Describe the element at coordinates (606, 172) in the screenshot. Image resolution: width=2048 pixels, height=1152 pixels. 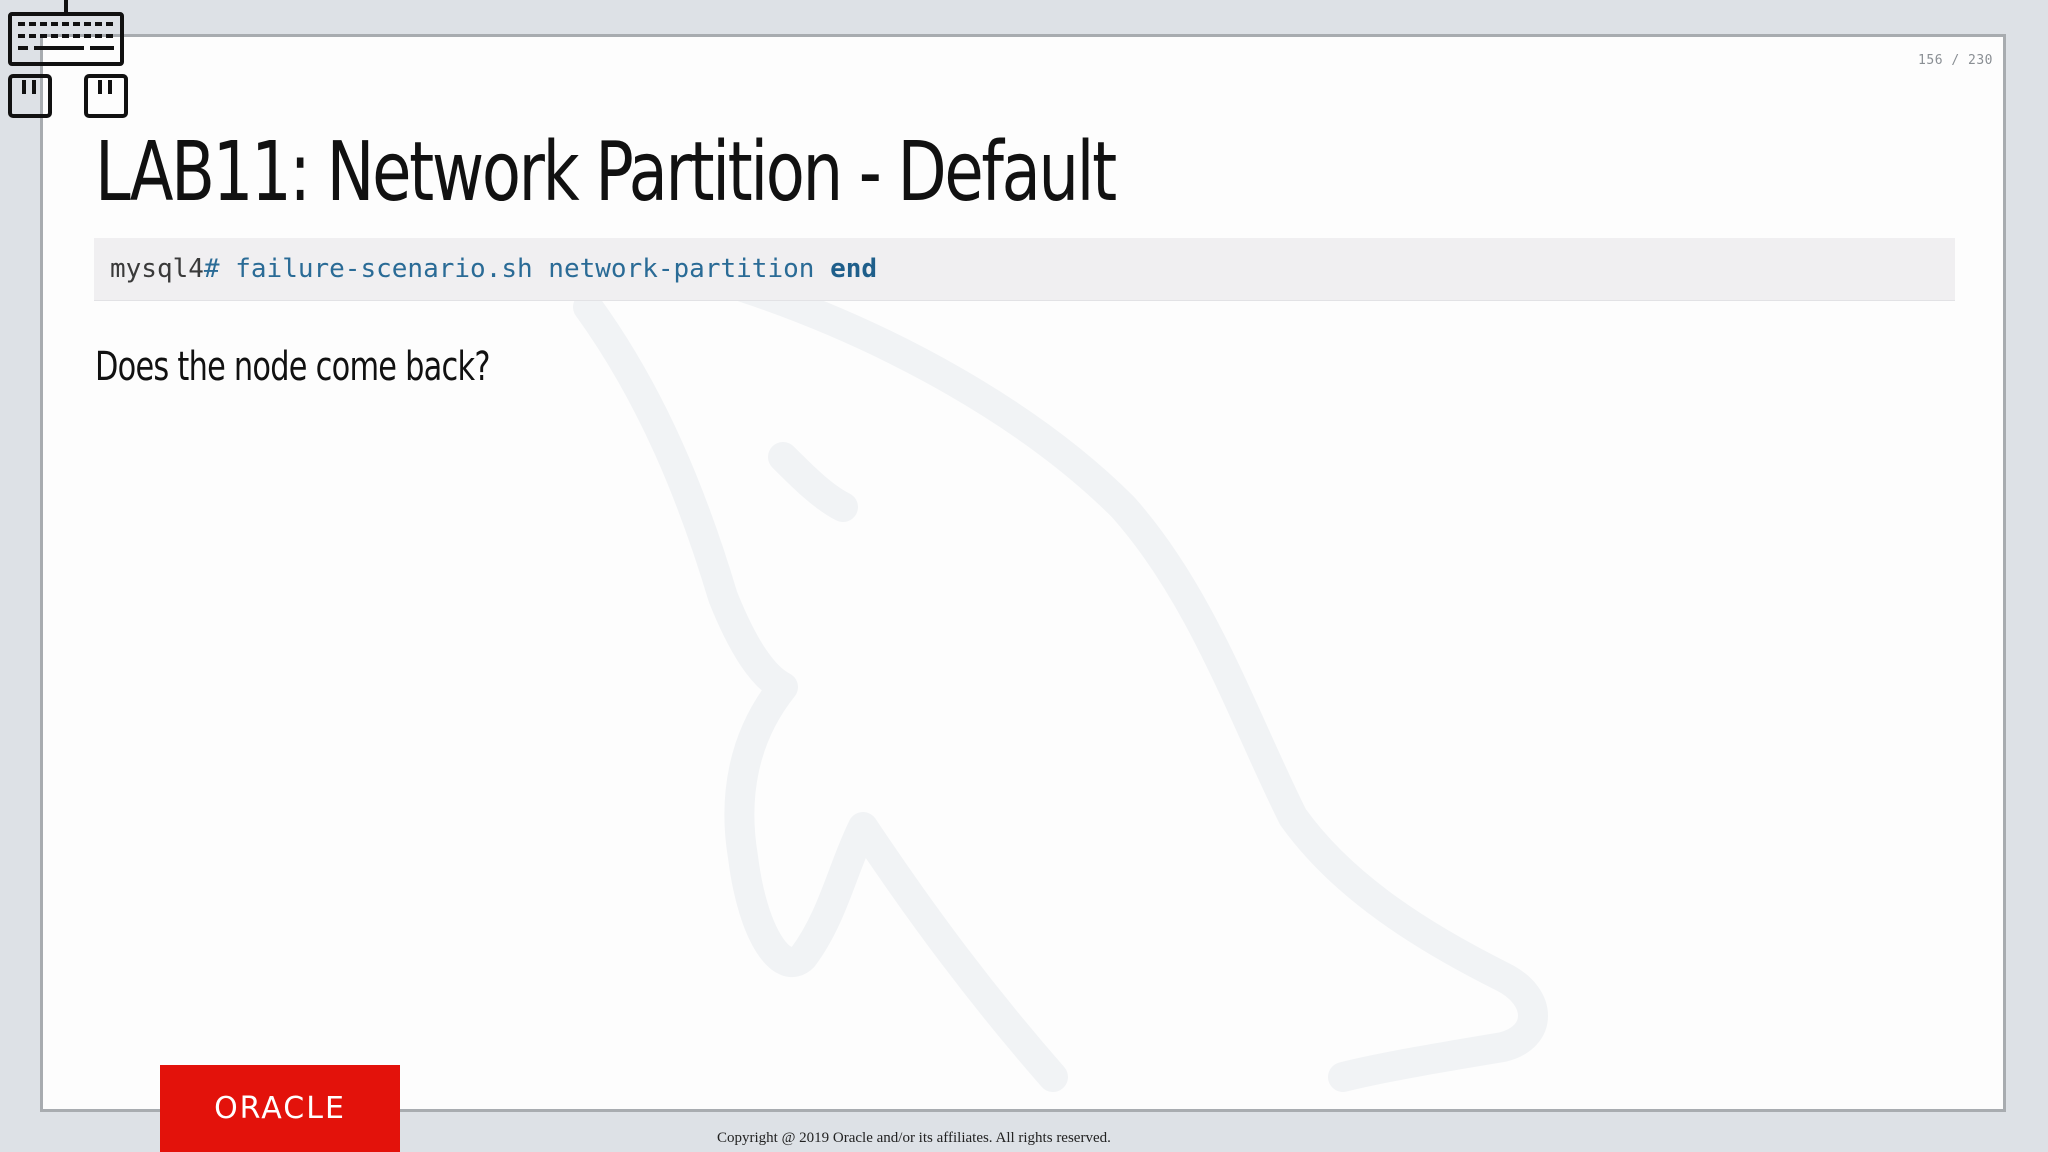
I see `slide-title: LAB11: Network Partition - Default` at that location.